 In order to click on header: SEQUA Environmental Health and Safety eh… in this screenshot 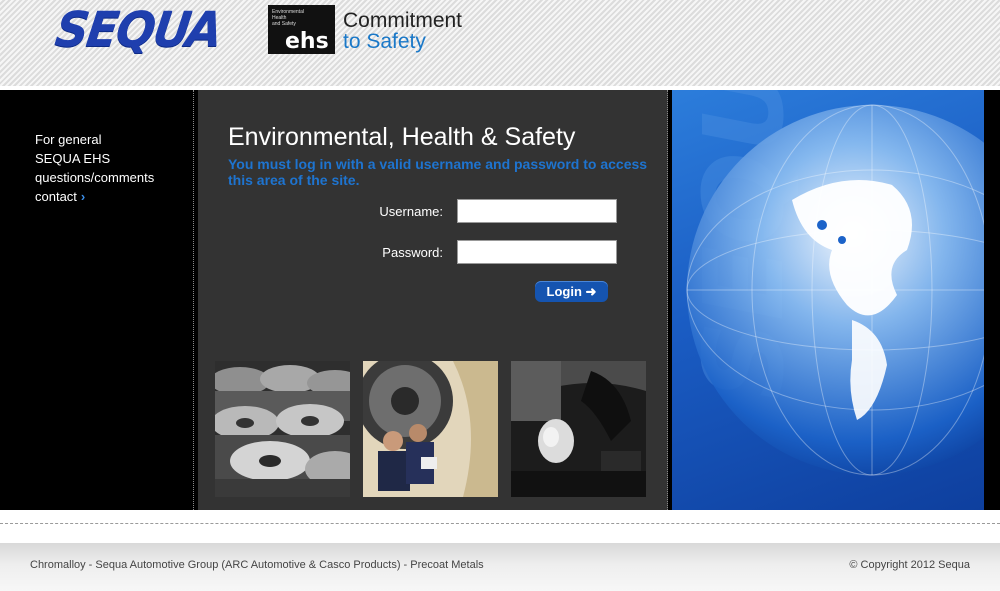, I will do `click(500, 43)`.